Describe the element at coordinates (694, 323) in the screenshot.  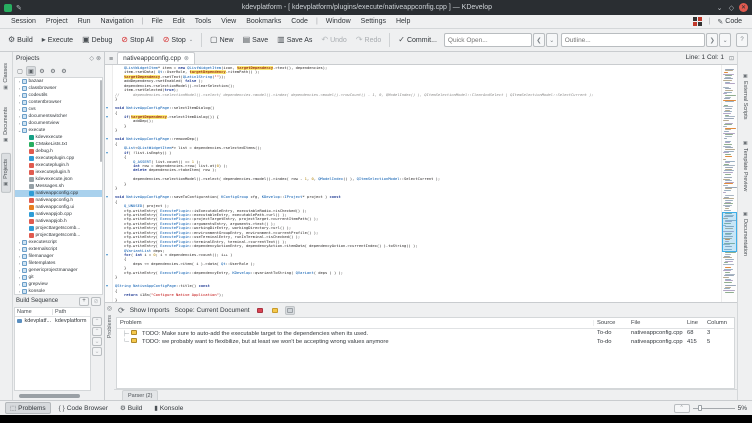
I see `col-line: Line` at that location.